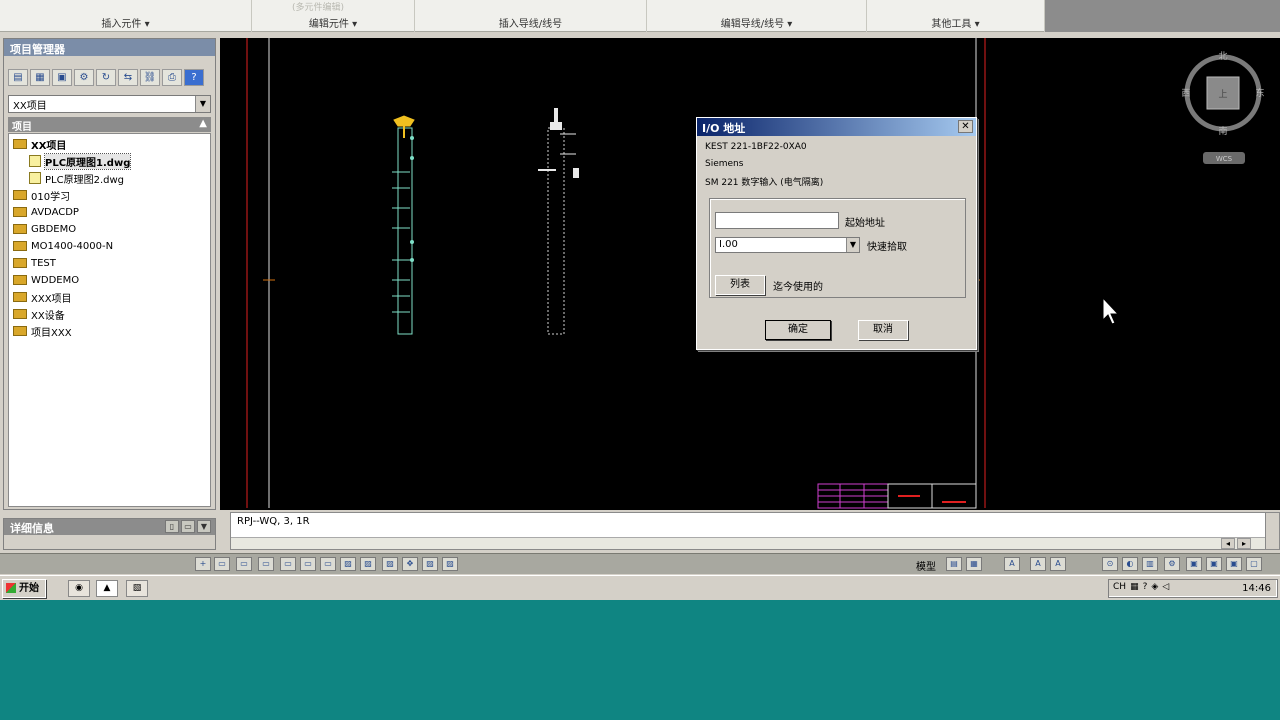  I want to click on tree-project-item: AVDACDP, so click(46, 212).